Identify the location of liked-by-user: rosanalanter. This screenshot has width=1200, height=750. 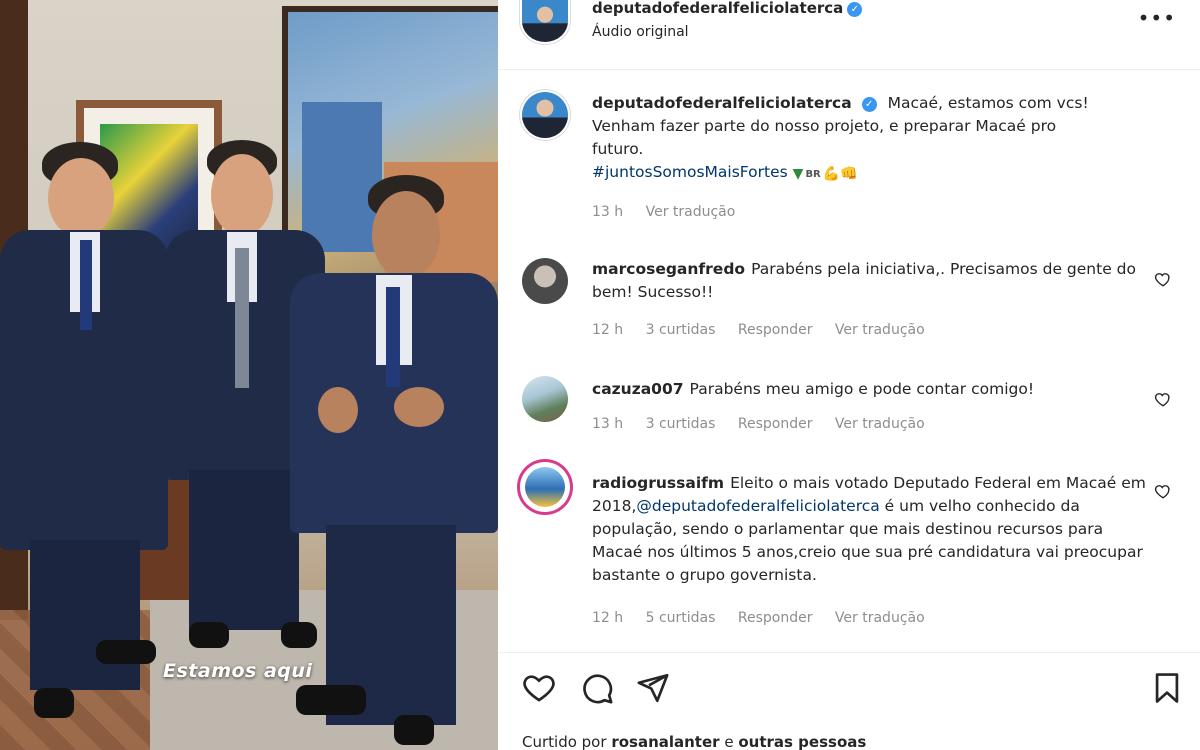
(665, 741).